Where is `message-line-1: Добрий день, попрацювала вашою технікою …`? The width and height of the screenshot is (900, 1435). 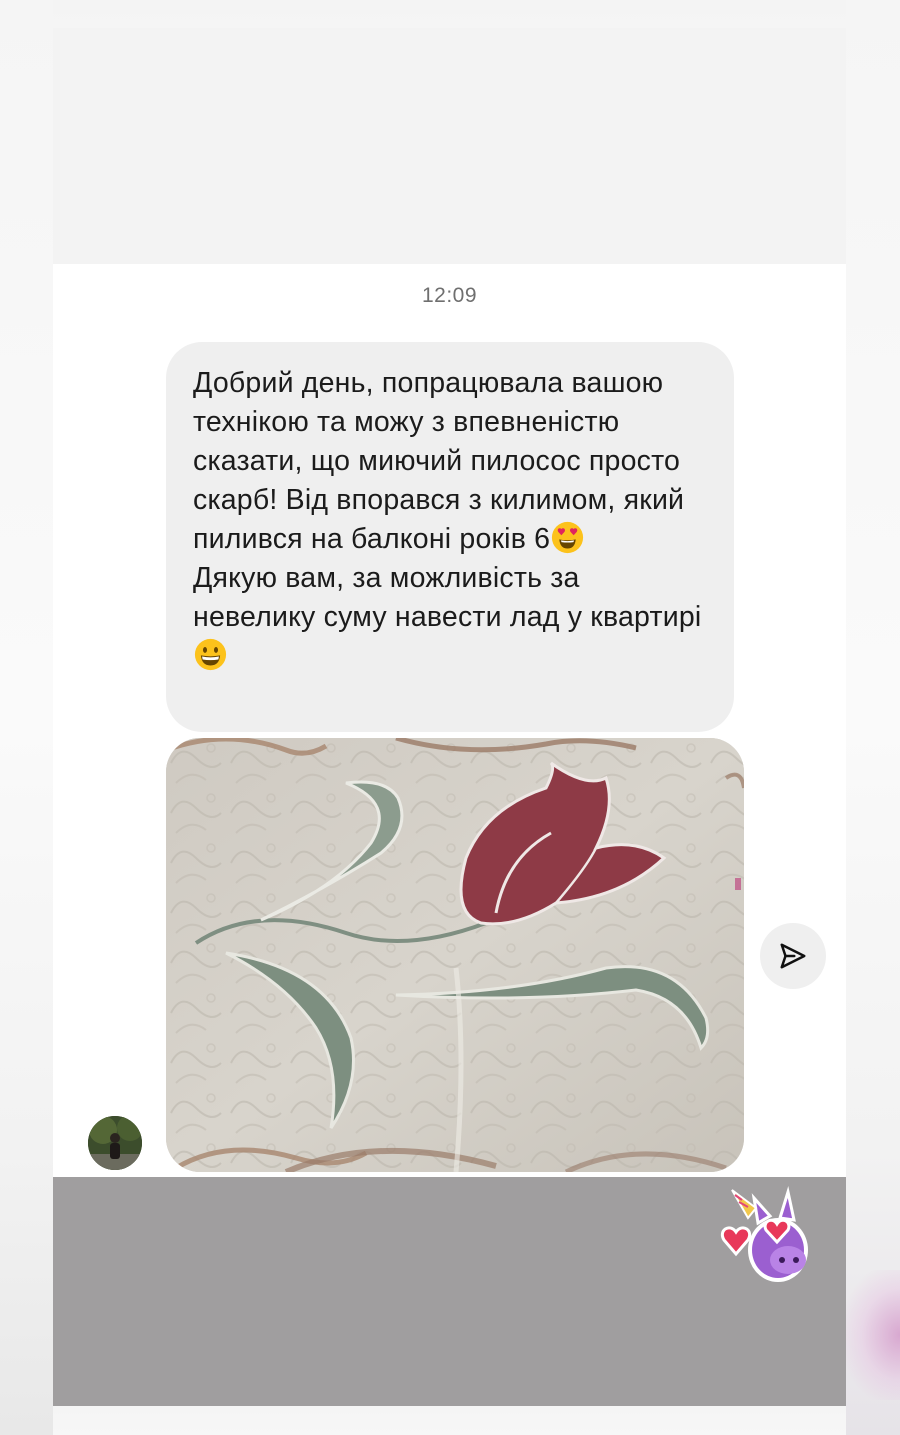
message-line-1: Добрий день, попрацювала вашою технікою … is located at coordinates (439, 461).